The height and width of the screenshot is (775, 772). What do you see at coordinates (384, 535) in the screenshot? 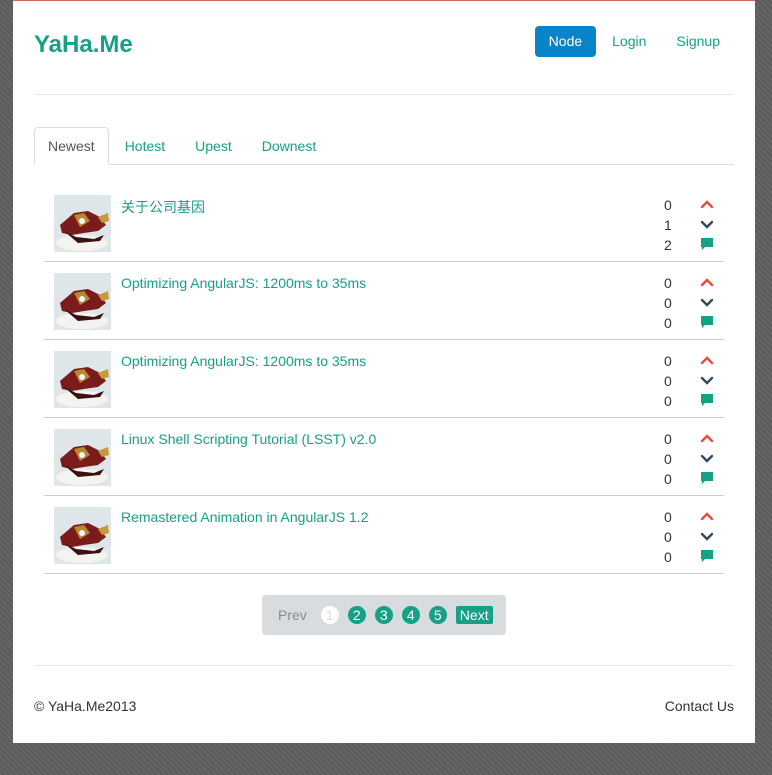
I see `post-row: Remastered Animation in AngularJS 1.2 0 0 0` at bounding box center [384, 535].